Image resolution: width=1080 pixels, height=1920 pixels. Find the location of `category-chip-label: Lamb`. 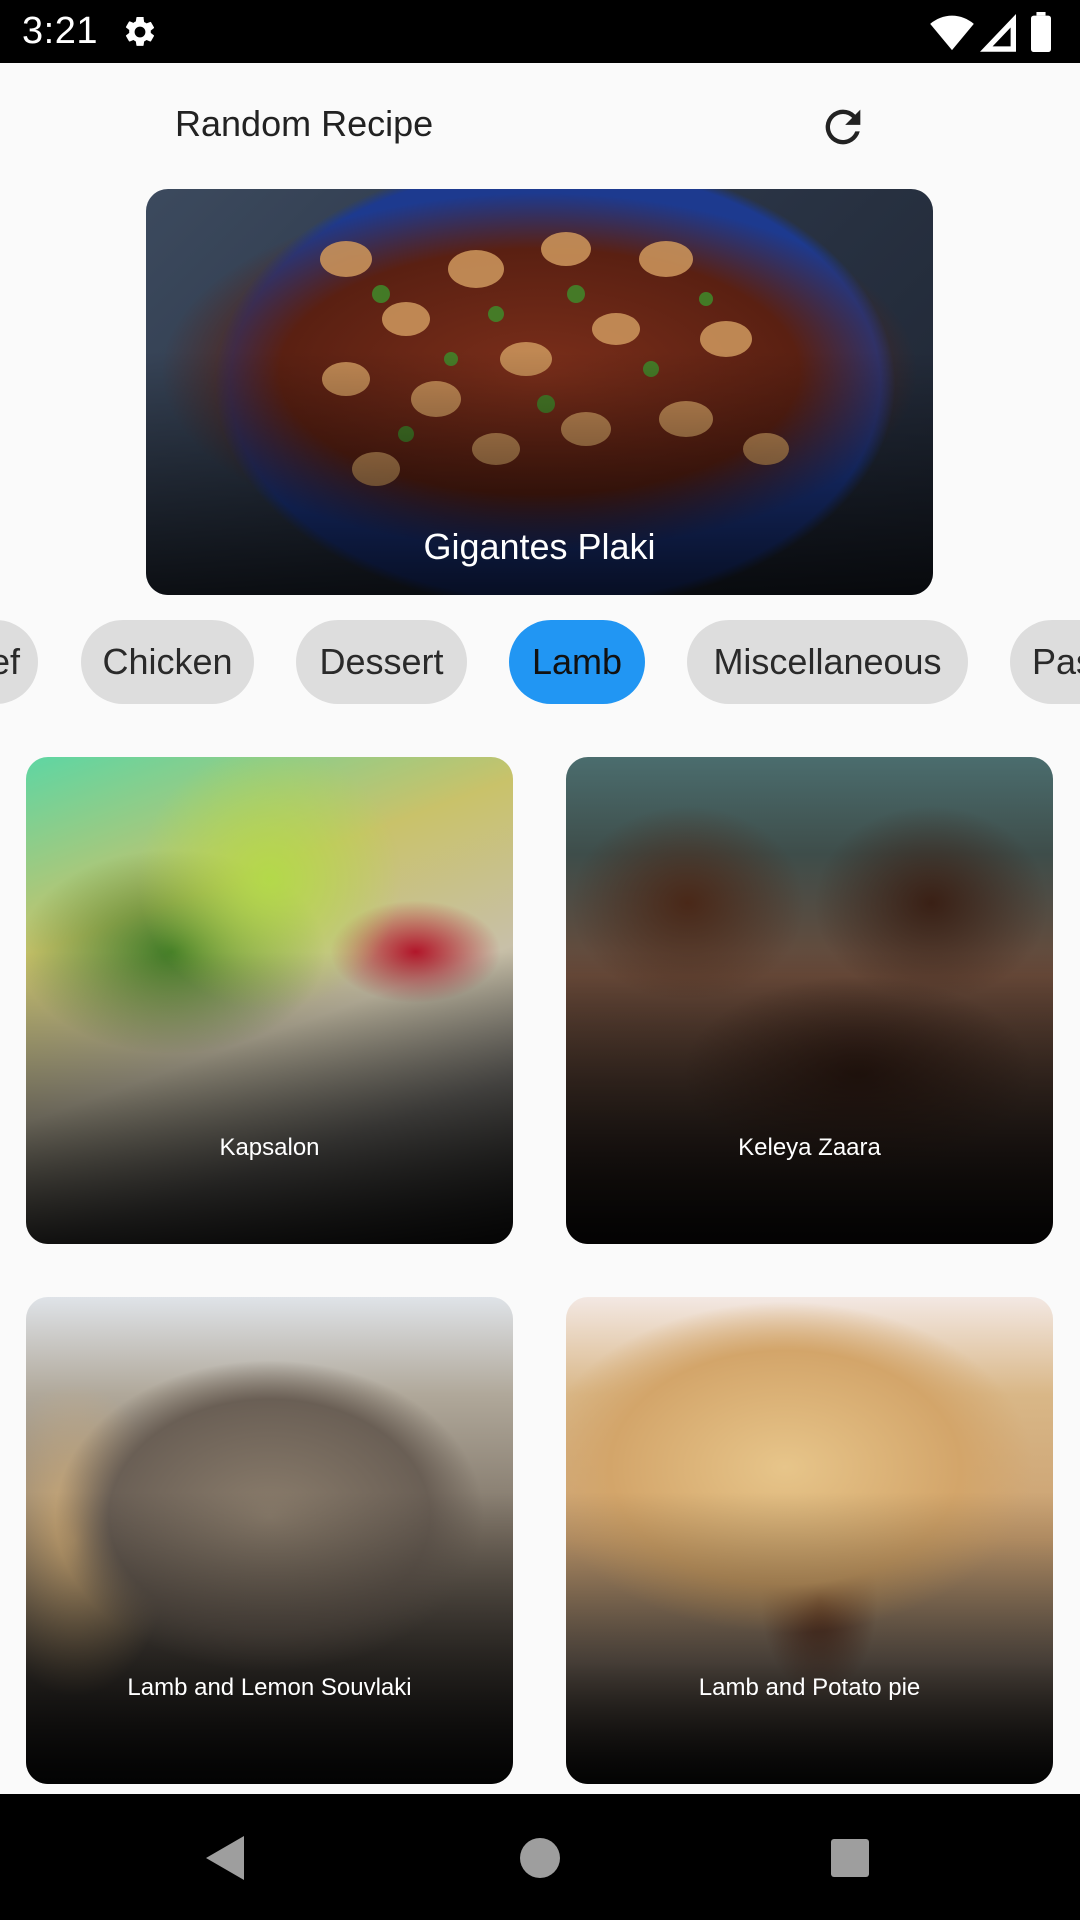

category-chip-label: Lamb is located at coordinates (577, 661).